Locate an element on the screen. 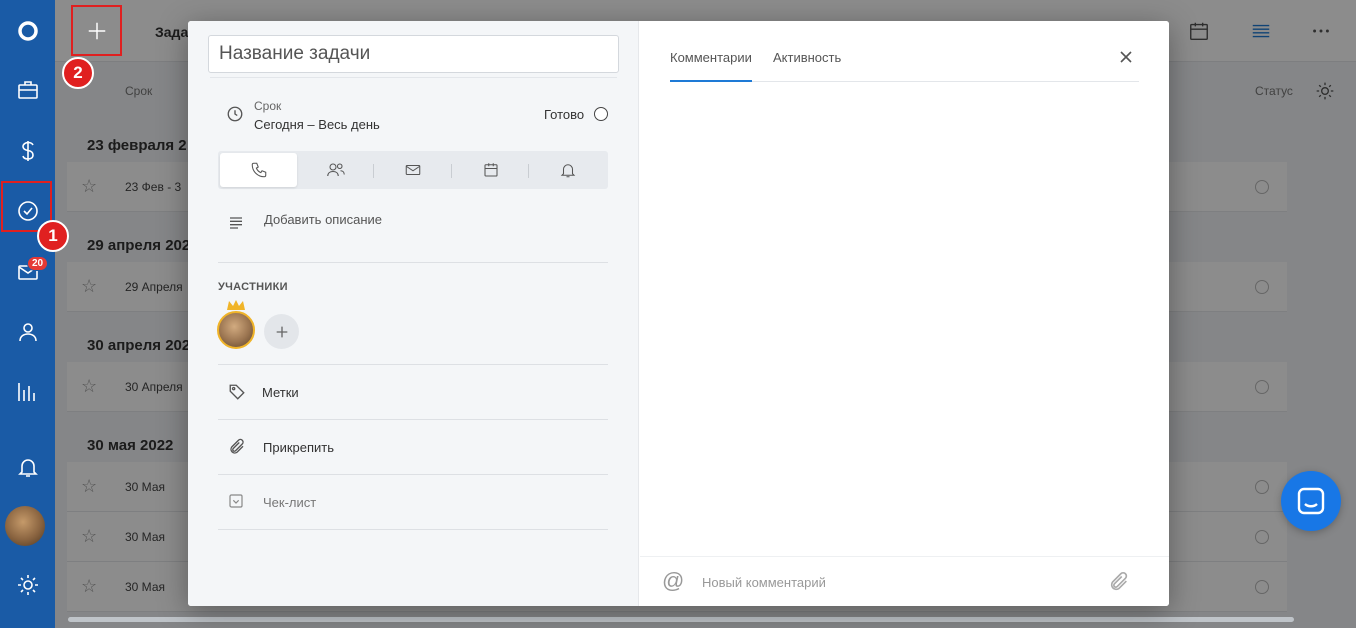  deals-nav-icon is located at coordinates (27, 90).